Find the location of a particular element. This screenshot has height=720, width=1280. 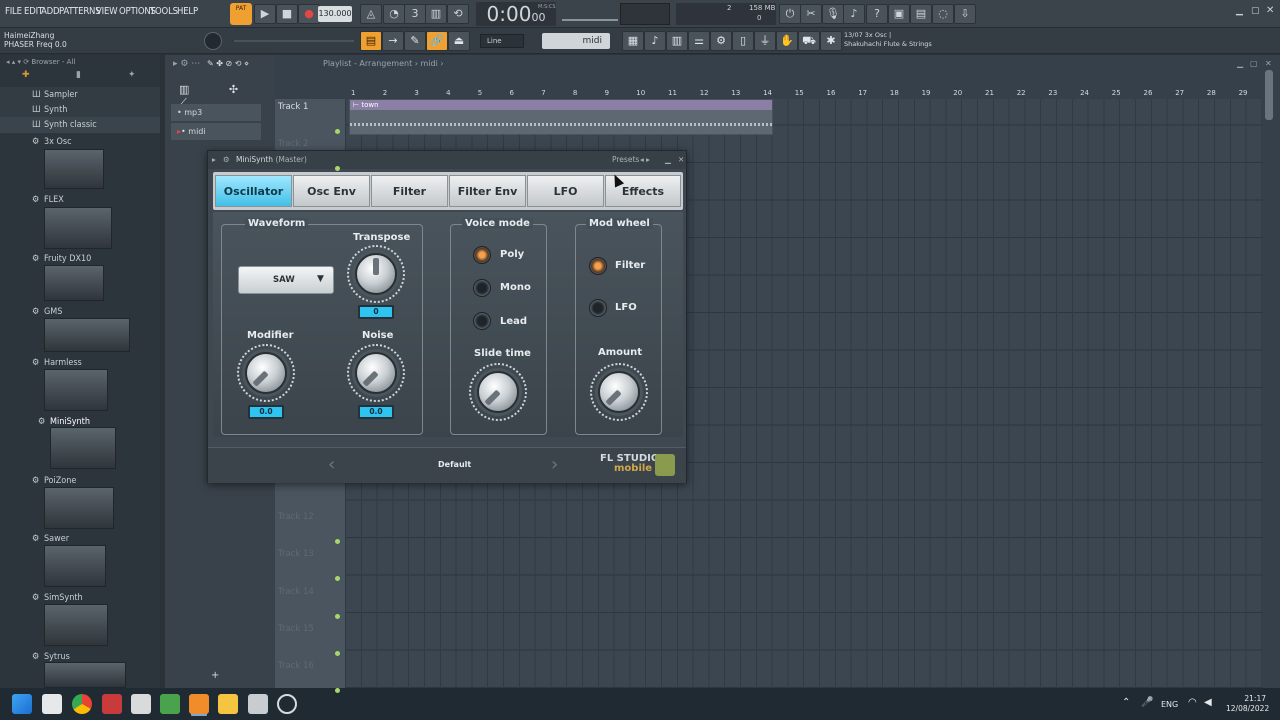

voice-lead-radio is located at coordinates (482, 321).